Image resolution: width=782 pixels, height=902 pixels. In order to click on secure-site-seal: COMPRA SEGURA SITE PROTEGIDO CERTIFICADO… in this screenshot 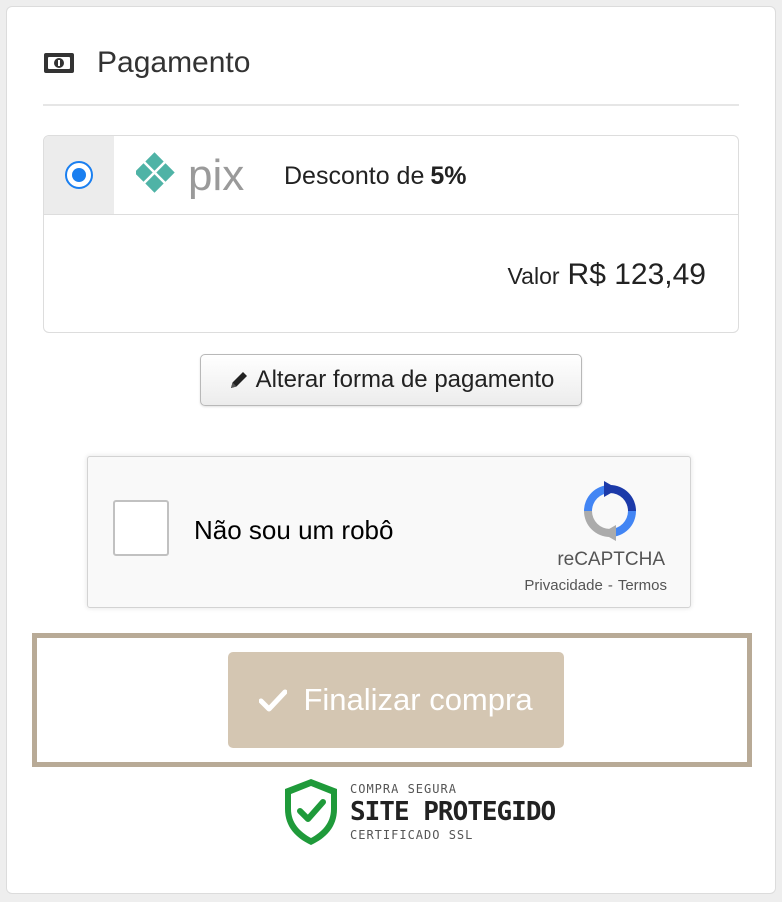, I will do `click(419, 812)`.